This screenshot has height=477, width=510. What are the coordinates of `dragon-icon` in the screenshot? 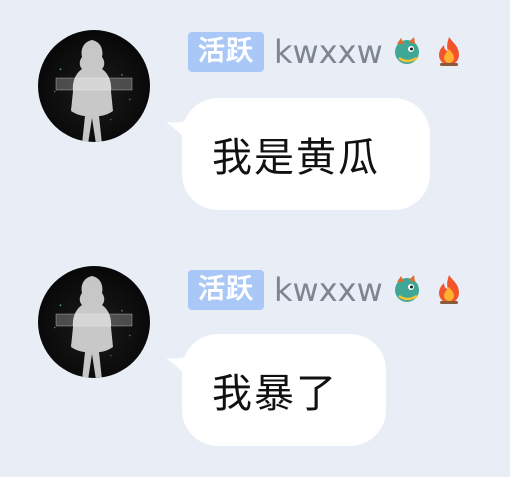 It's located at (406, 288).